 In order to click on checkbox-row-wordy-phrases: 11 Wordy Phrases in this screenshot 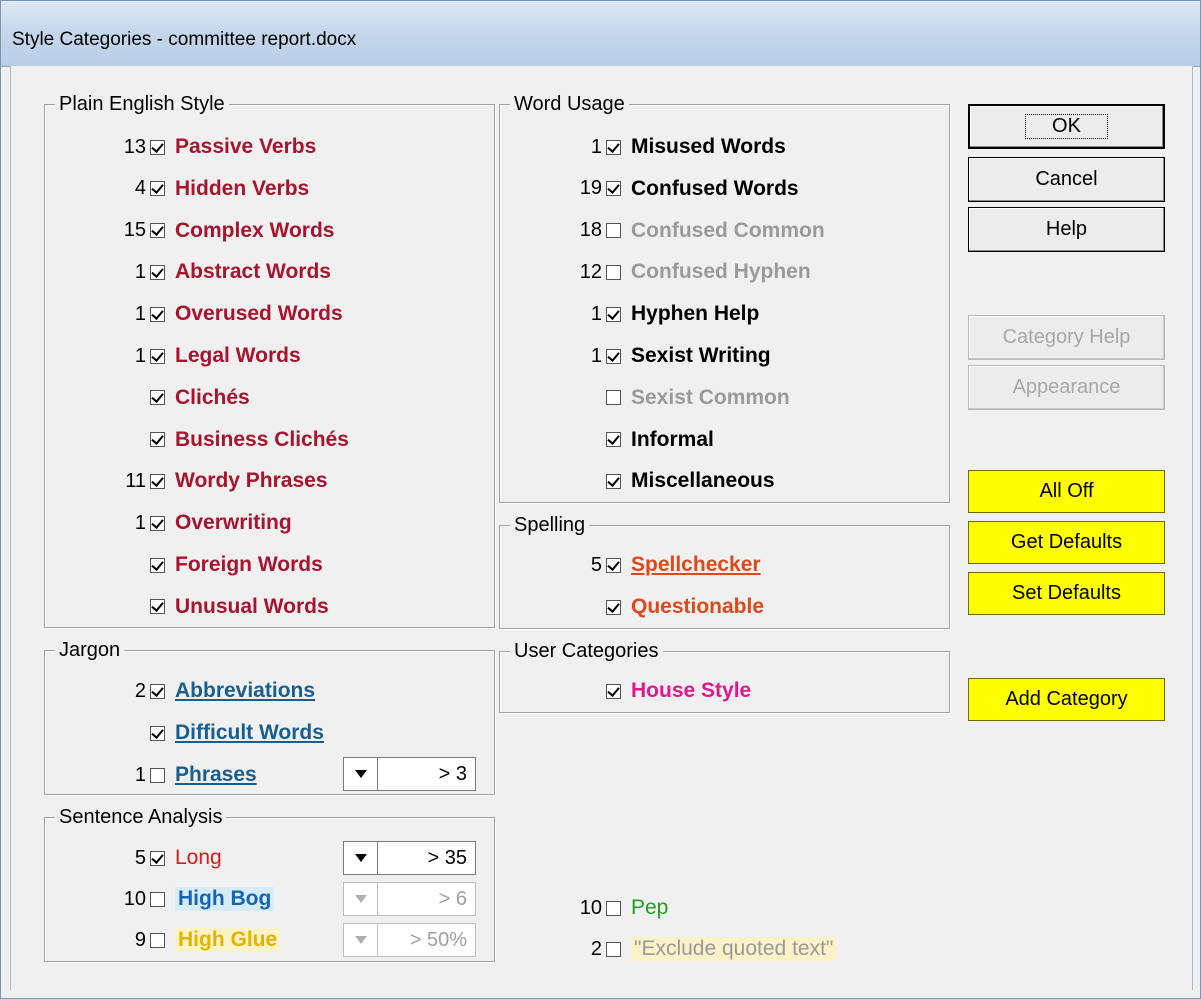, I will do `click(226, 481)`.